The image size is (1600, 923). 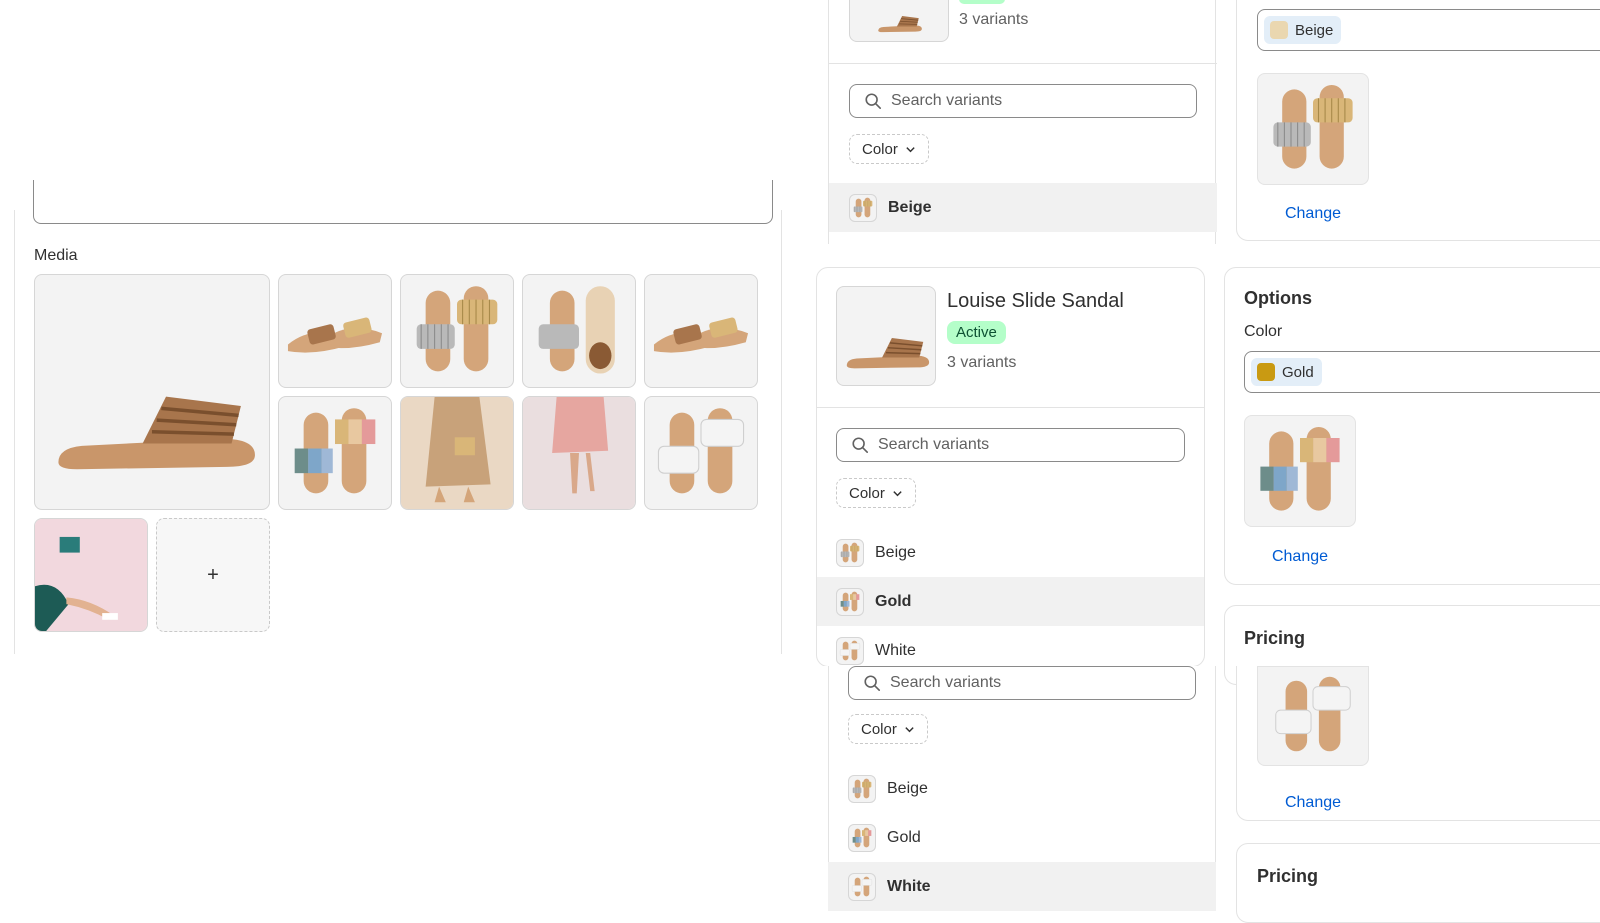 I want to click on add-media-button: +, so click(x=213, y=575).